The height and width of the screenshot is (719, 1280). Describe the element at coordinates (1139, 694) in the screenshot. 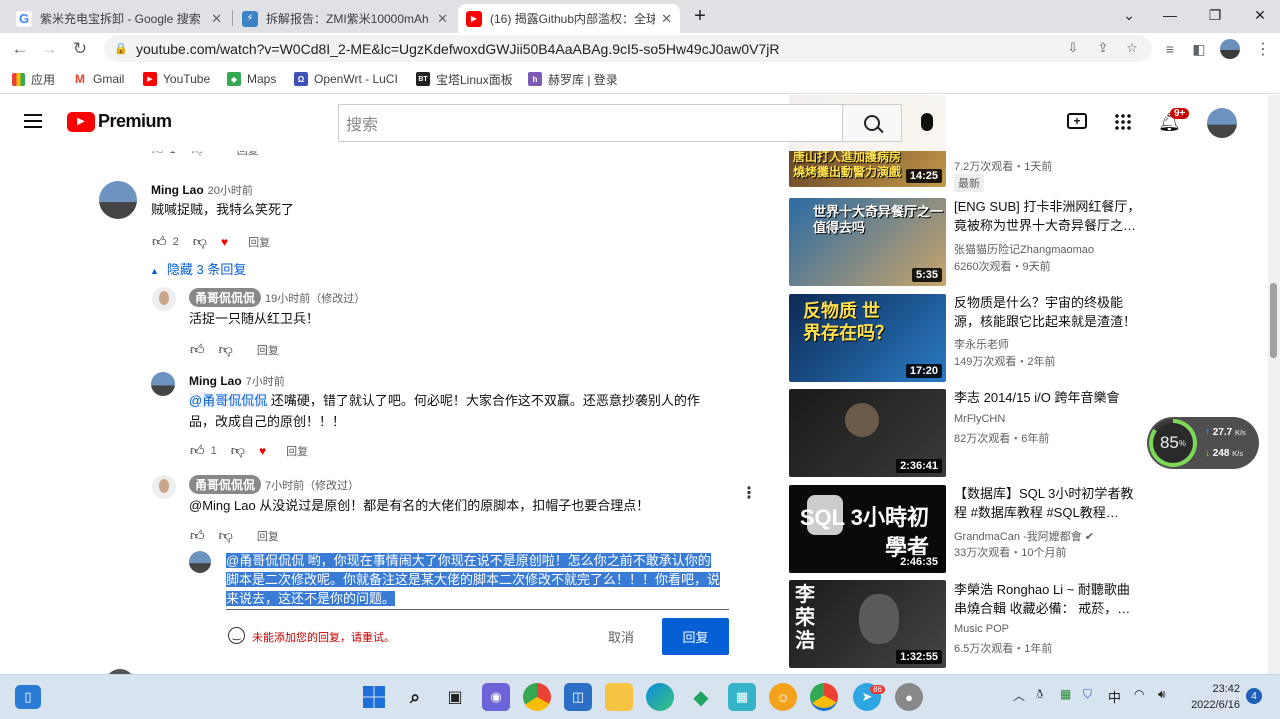

I see `wifi-icon: ◠` at that location.